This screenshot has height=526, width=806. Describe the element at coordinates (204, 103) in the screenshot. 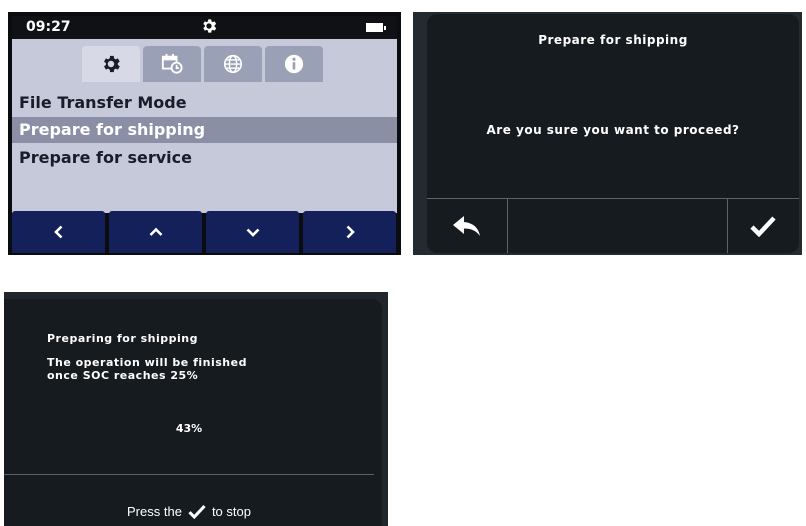

I see `menu-item-file-transfer-mode: File Transfer Mode` at that location.